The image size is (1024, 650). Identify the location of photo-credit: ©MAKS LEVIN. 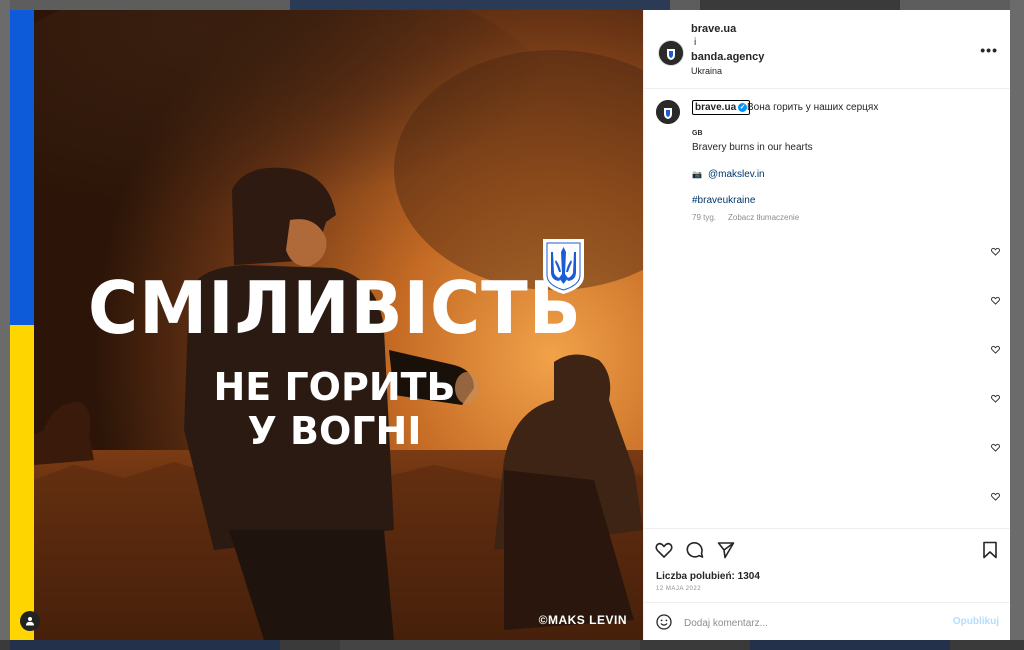
(582, 620).